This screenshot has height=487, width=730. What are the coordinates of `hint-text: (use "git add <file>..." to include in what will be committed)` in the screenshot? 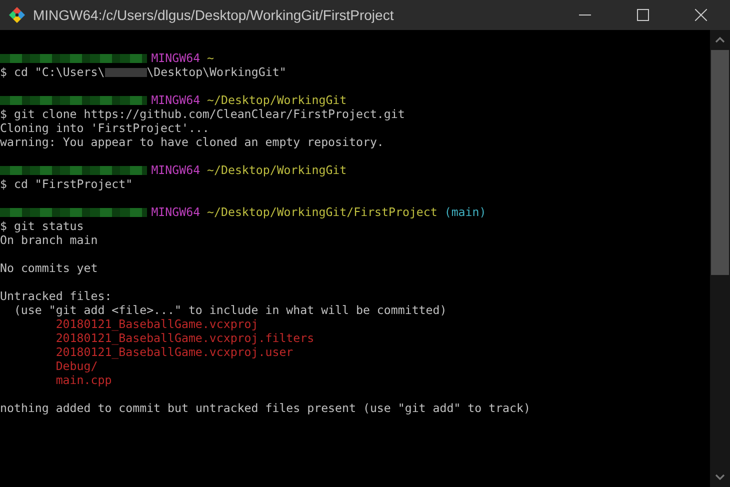 It's located at (230, 310).